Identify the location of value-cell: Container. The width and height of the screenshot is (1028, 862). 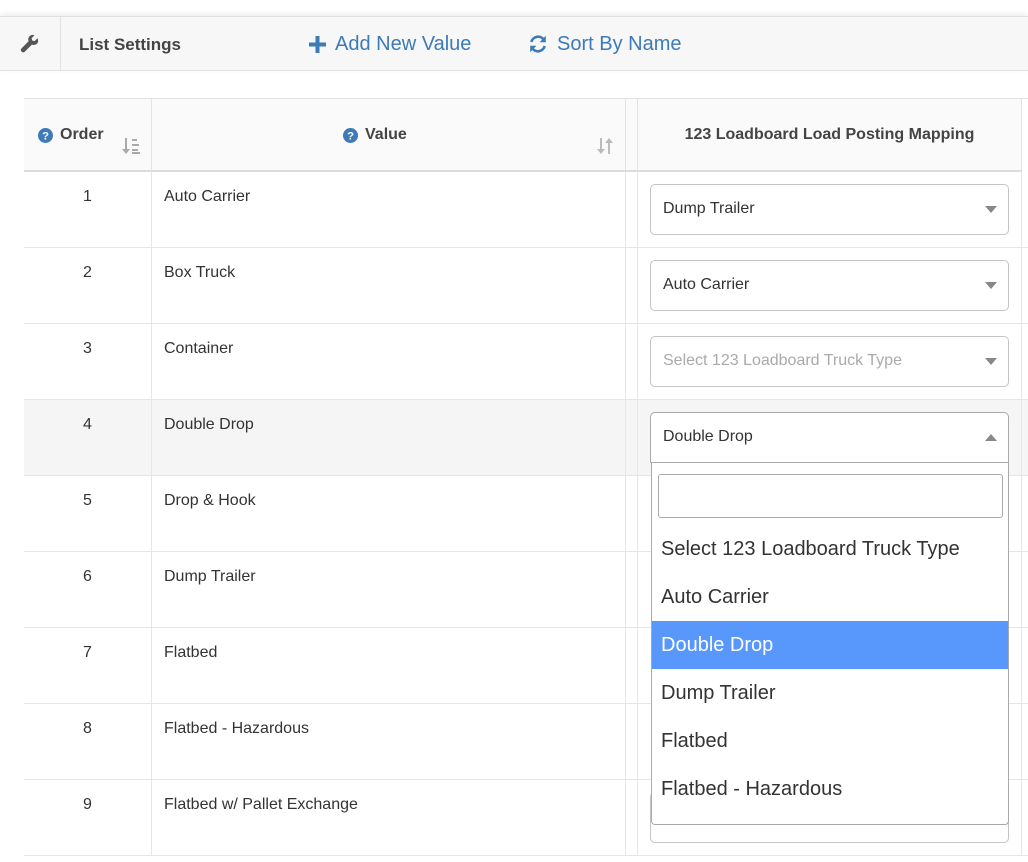
(389, 361).